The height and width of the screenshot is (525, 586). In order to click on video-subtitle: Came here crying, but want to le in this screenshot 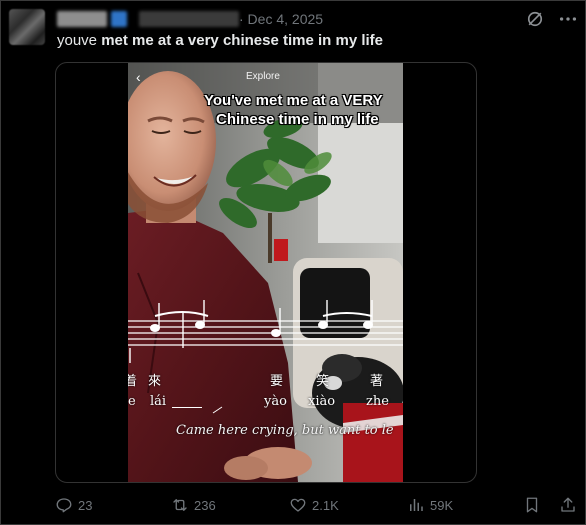, I will do `click(285, 430)`.